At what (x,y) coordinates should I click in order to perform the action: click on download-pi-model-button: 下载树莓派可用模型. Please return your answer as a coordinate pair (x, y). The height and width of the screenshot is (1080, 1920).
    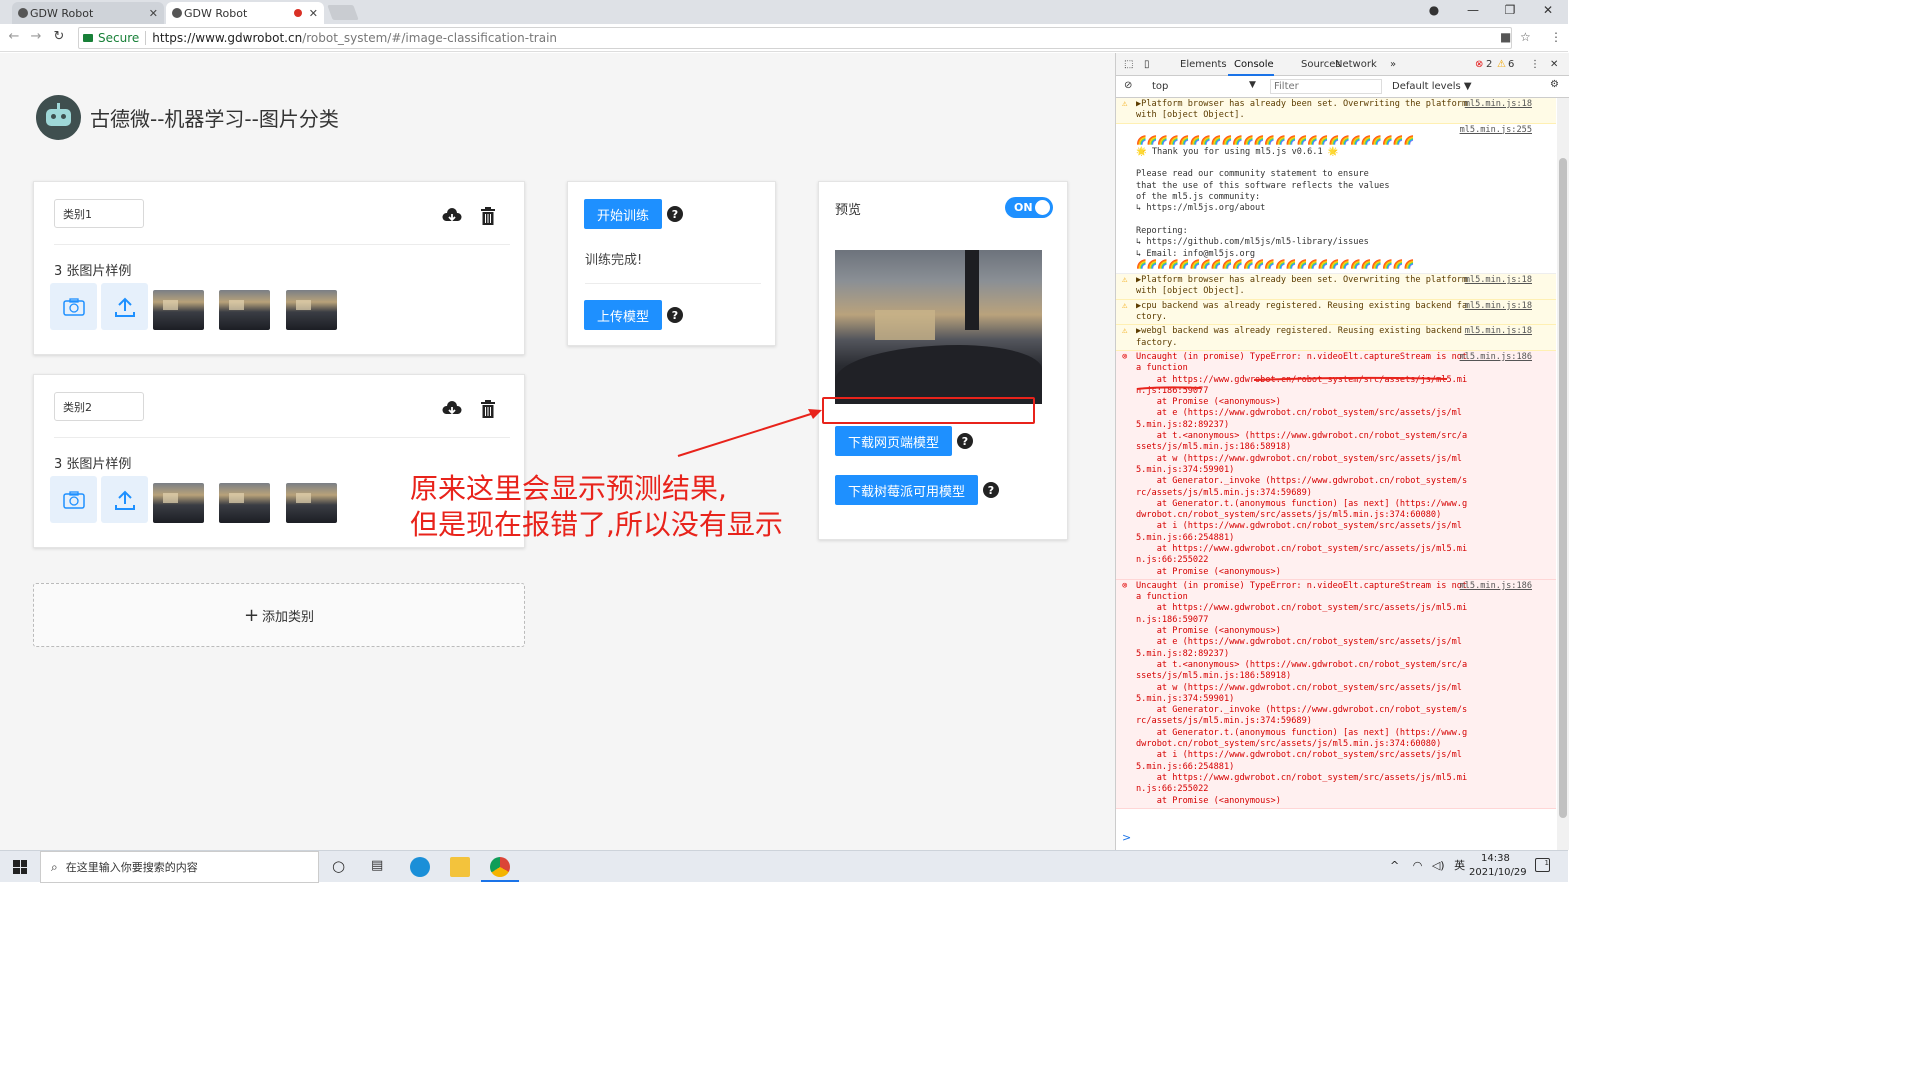
    Looking at the image, I should click on (906, 490).